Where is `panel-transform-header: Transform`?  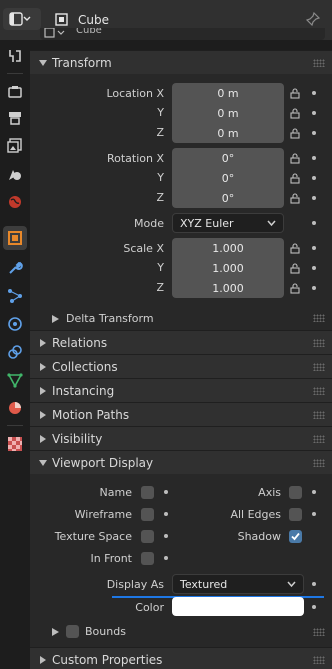
panel-transform-header: Transform is located at coordinates (181, 62).